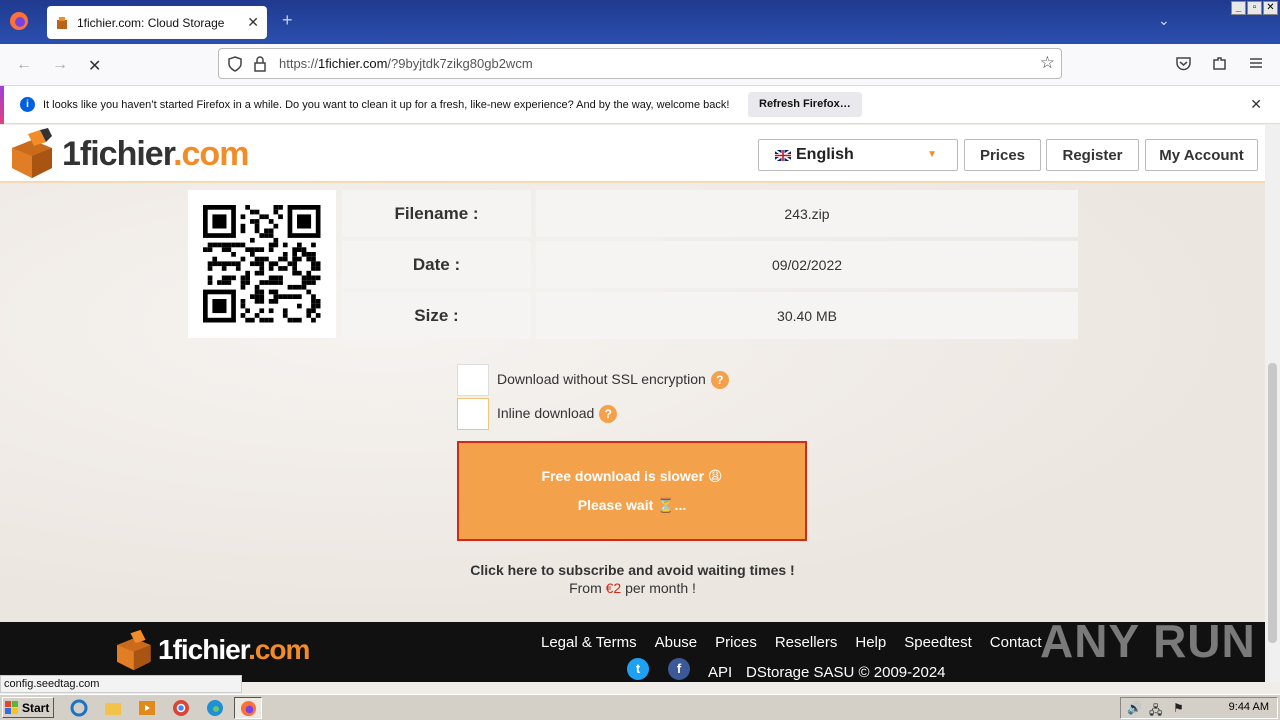  Describe the element at coordinates (1164, 20) in the screenshot. I see `list-tabs-chevron-icon: ⌄` at that location.